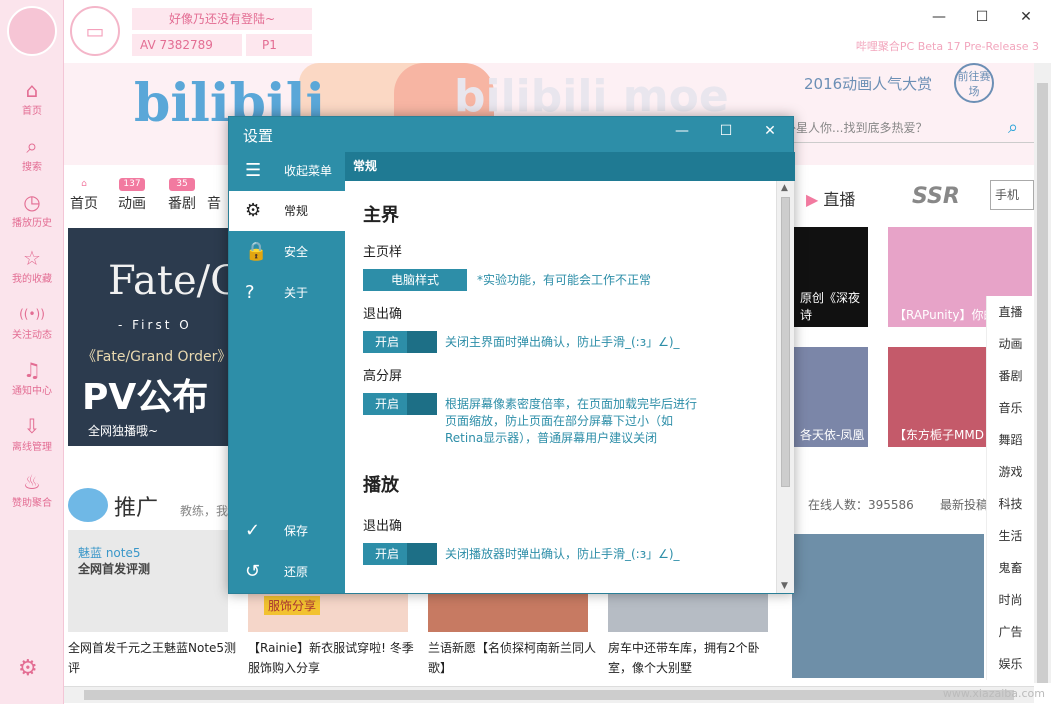  Describe the element at coordinates (415, 280) in the screenshot. I see `homestyle-select: 电脑样式` at that location.